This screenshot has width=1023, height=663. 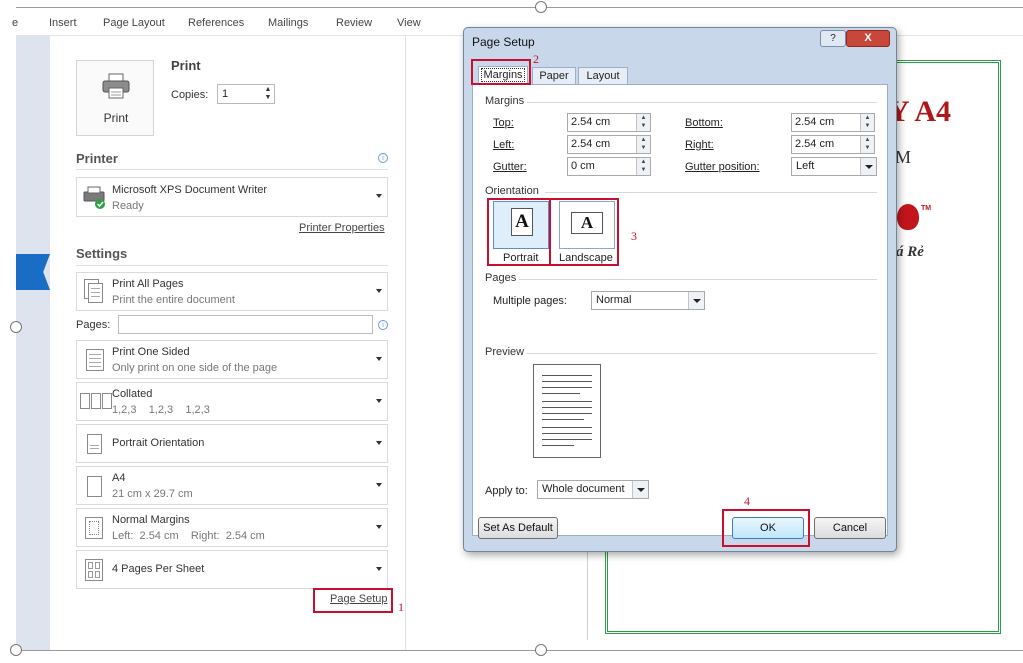 What do you see at coordinates (609, 144) in the screenshot?
I see `left-margin-input: 2.54 cm ▲ ▼` at bounding box center [609, 144].